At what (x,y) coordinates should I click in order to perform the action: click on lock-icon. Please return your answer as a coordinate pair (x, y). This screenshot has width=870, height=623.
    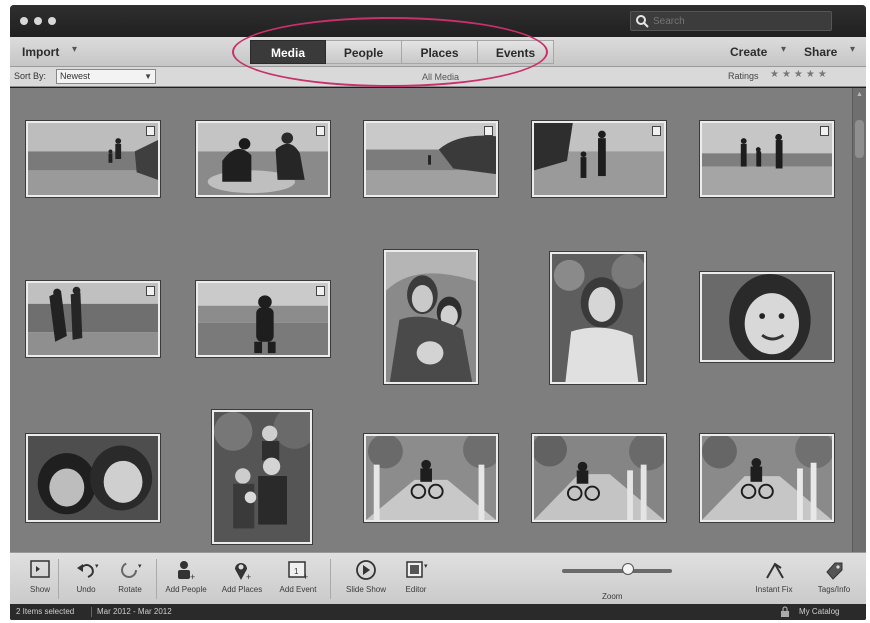
    Looking at the image, I should click on (785, 611).